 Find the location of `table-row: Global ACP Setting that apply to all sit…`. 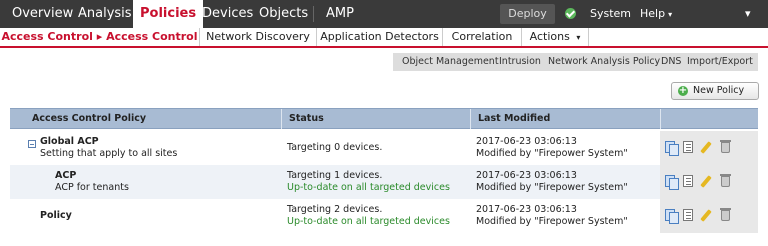

table-row: Global ACP Setting that apply to all sit… is located at coordinates (384, 148).